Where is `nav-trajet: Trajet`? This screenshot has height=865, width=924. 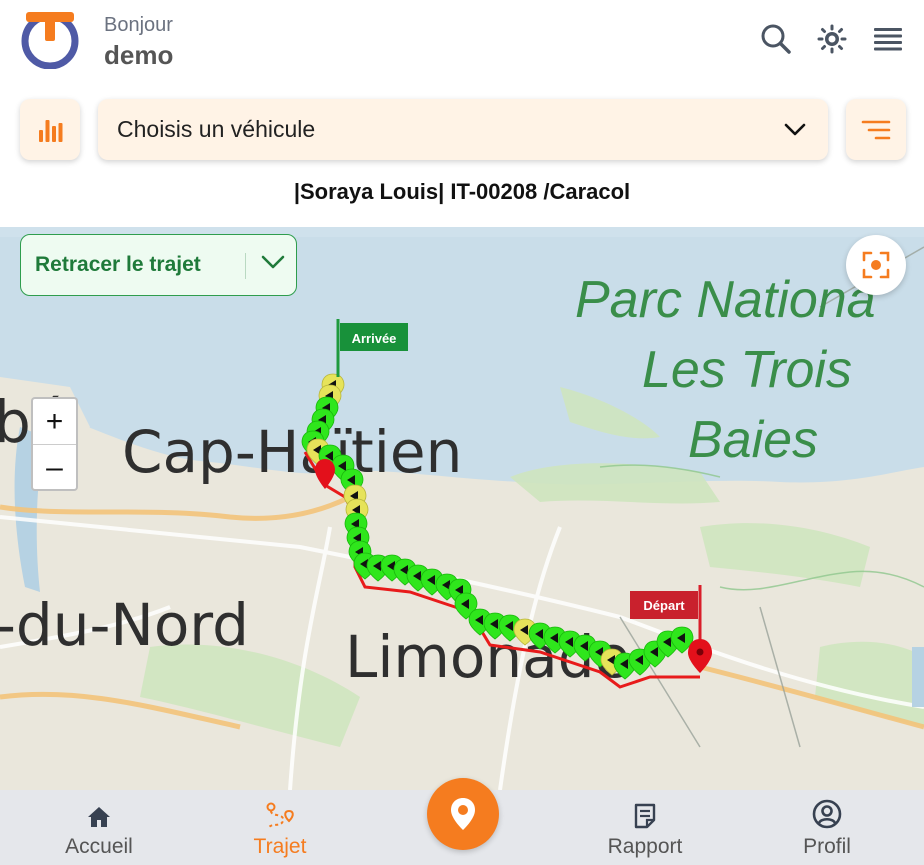
nav-trajet: Trajet is located at coordinates (280, 827).